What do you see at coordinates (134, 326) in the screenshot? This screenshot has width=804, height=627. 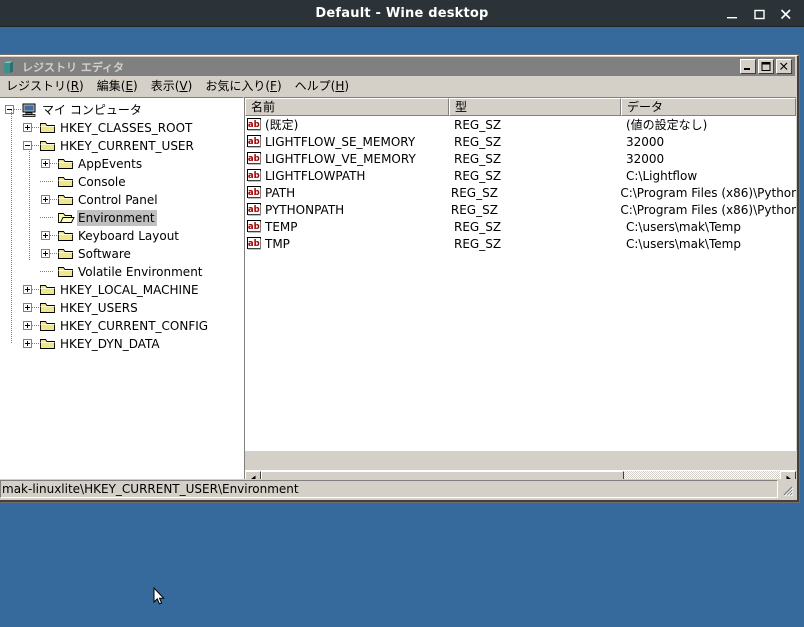 I see `tree-item-label: HKEY_CURRENT_CONFIG` at bounding box center [134, 326].